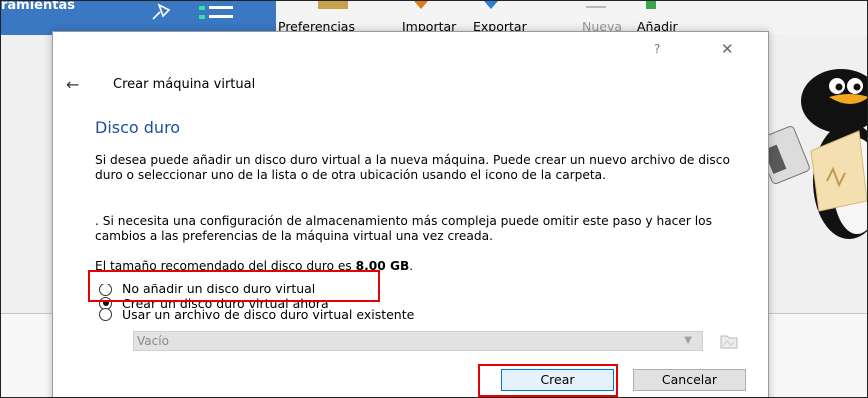 The image size is (868, 398). Describe the element at coordinates (138, 127) in the screenshot. I see `section-title: Disco duro` at that location.